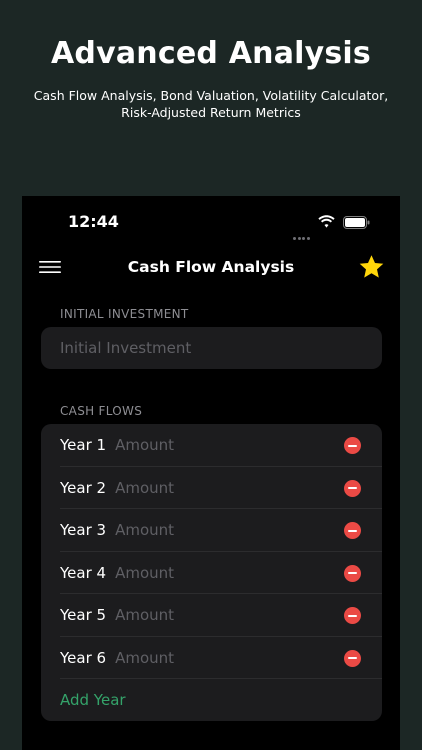 The image size is (422, 750). Describe the element at coordinates (101, 411) in the screenshot. I see `cash-flows-label: CASH FLOWS` at that location.